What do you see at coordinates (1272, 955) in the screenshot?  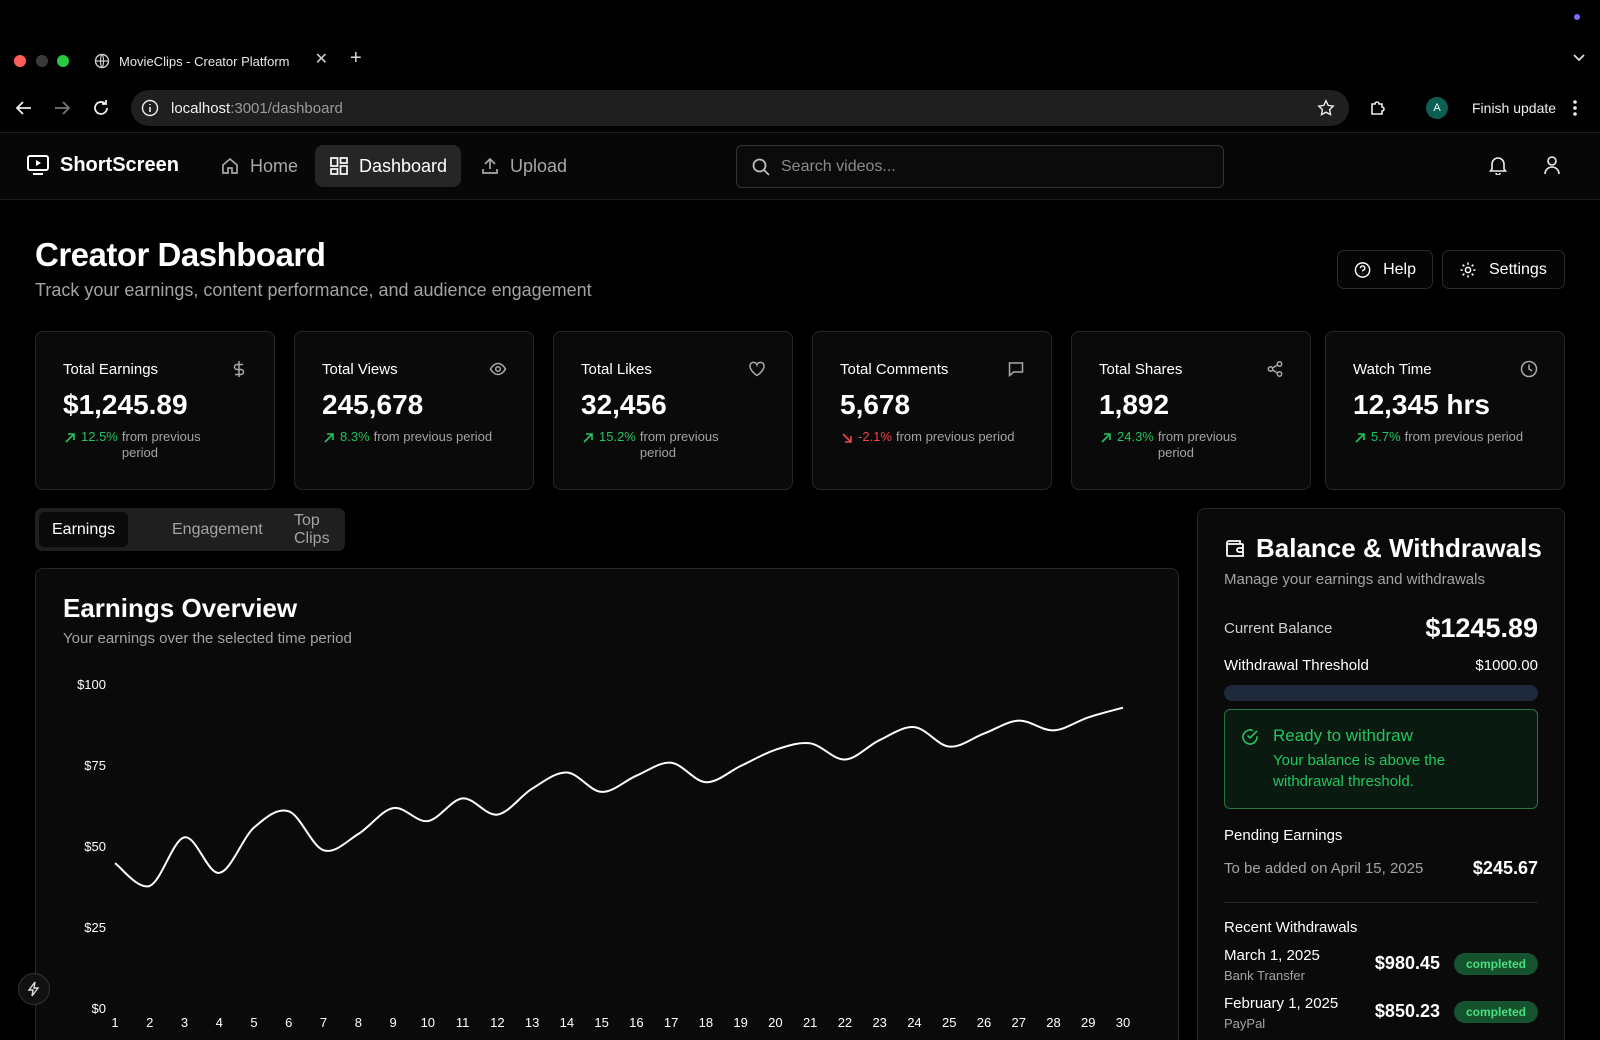 I see `withdrawal-date: March 1, 2025` at bounding box center [1272, 955].